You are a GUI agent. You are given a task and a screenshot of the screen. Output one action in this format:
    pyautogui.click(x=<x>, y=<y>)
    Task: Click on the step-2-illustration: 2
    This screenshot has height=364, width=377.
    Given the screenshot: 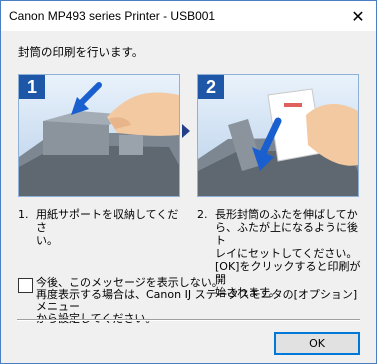 What is the action you would take?
    pyautogui.click(x=278, y=135)
    